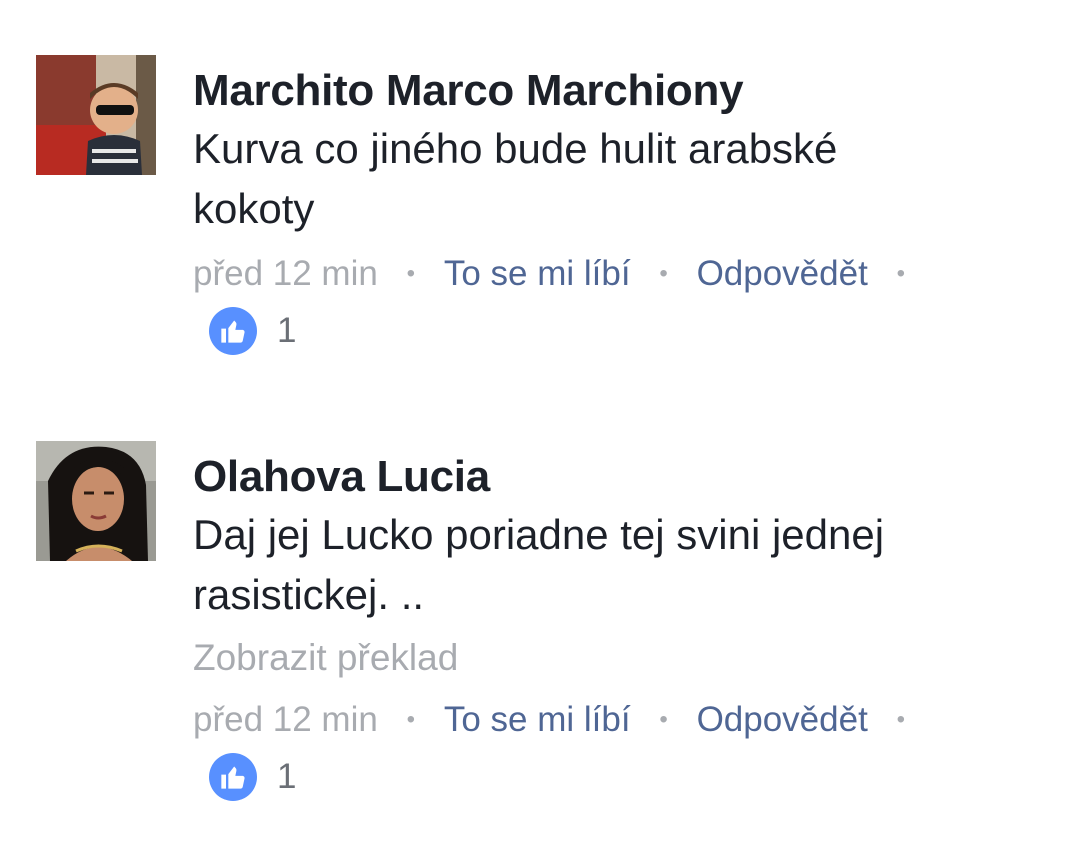 The width and height of the screenshot is (1080, 846). What do you see at coordinates (613, 91) in the screenshot?
I see `comment-author: Marchito Marco Marchiony` at bounding box center [613, 91].